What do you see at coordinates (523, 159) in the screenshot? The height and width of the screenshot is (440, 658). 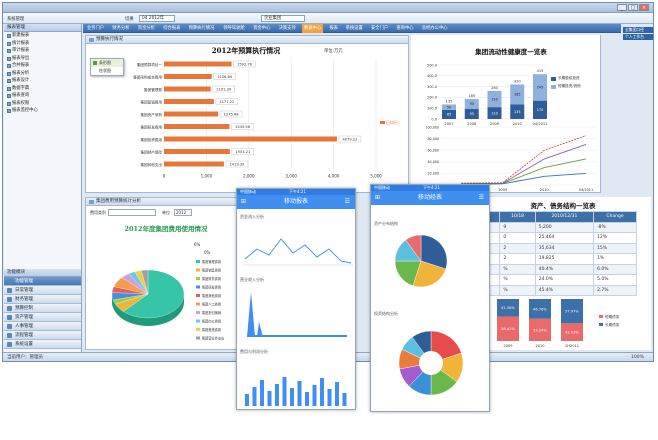 I see `trend-line` at bounding box center [523, 159].